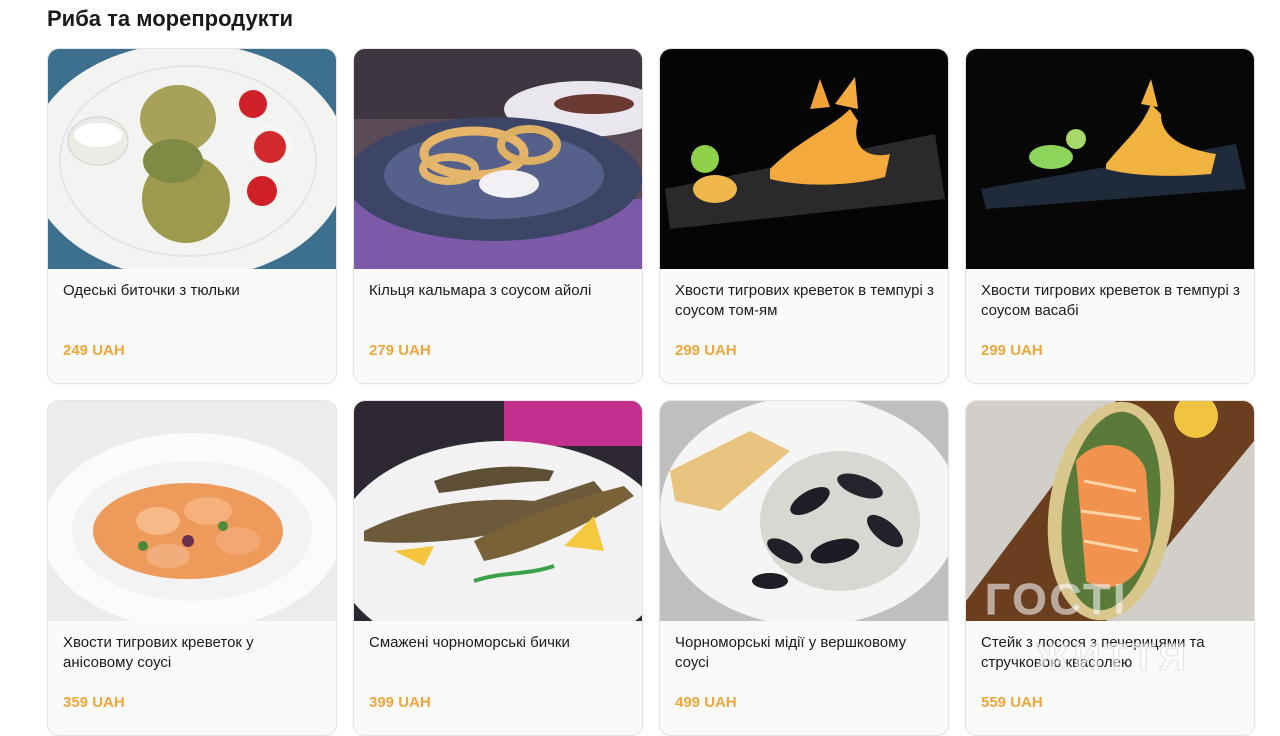 The image size is (1280, 736). What do you see at coordinates (170, 18) in the screenshot?
I see `section-title: Риба та морепродукти` at bounding box center [170, 18].